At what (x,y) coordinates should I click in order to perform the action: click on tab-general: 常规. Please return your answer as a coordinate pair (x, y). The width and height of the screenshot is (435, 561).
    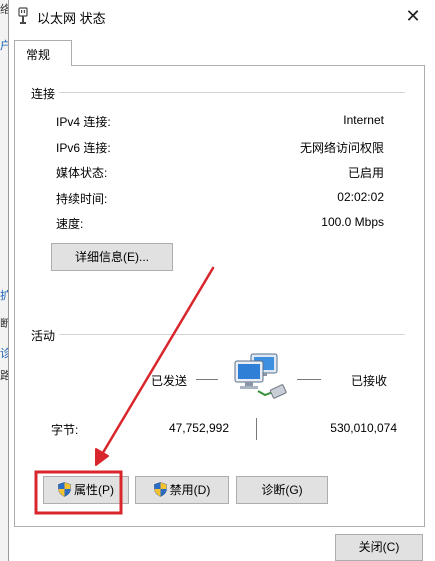
    Looking at the image, I should click on (43, 53).